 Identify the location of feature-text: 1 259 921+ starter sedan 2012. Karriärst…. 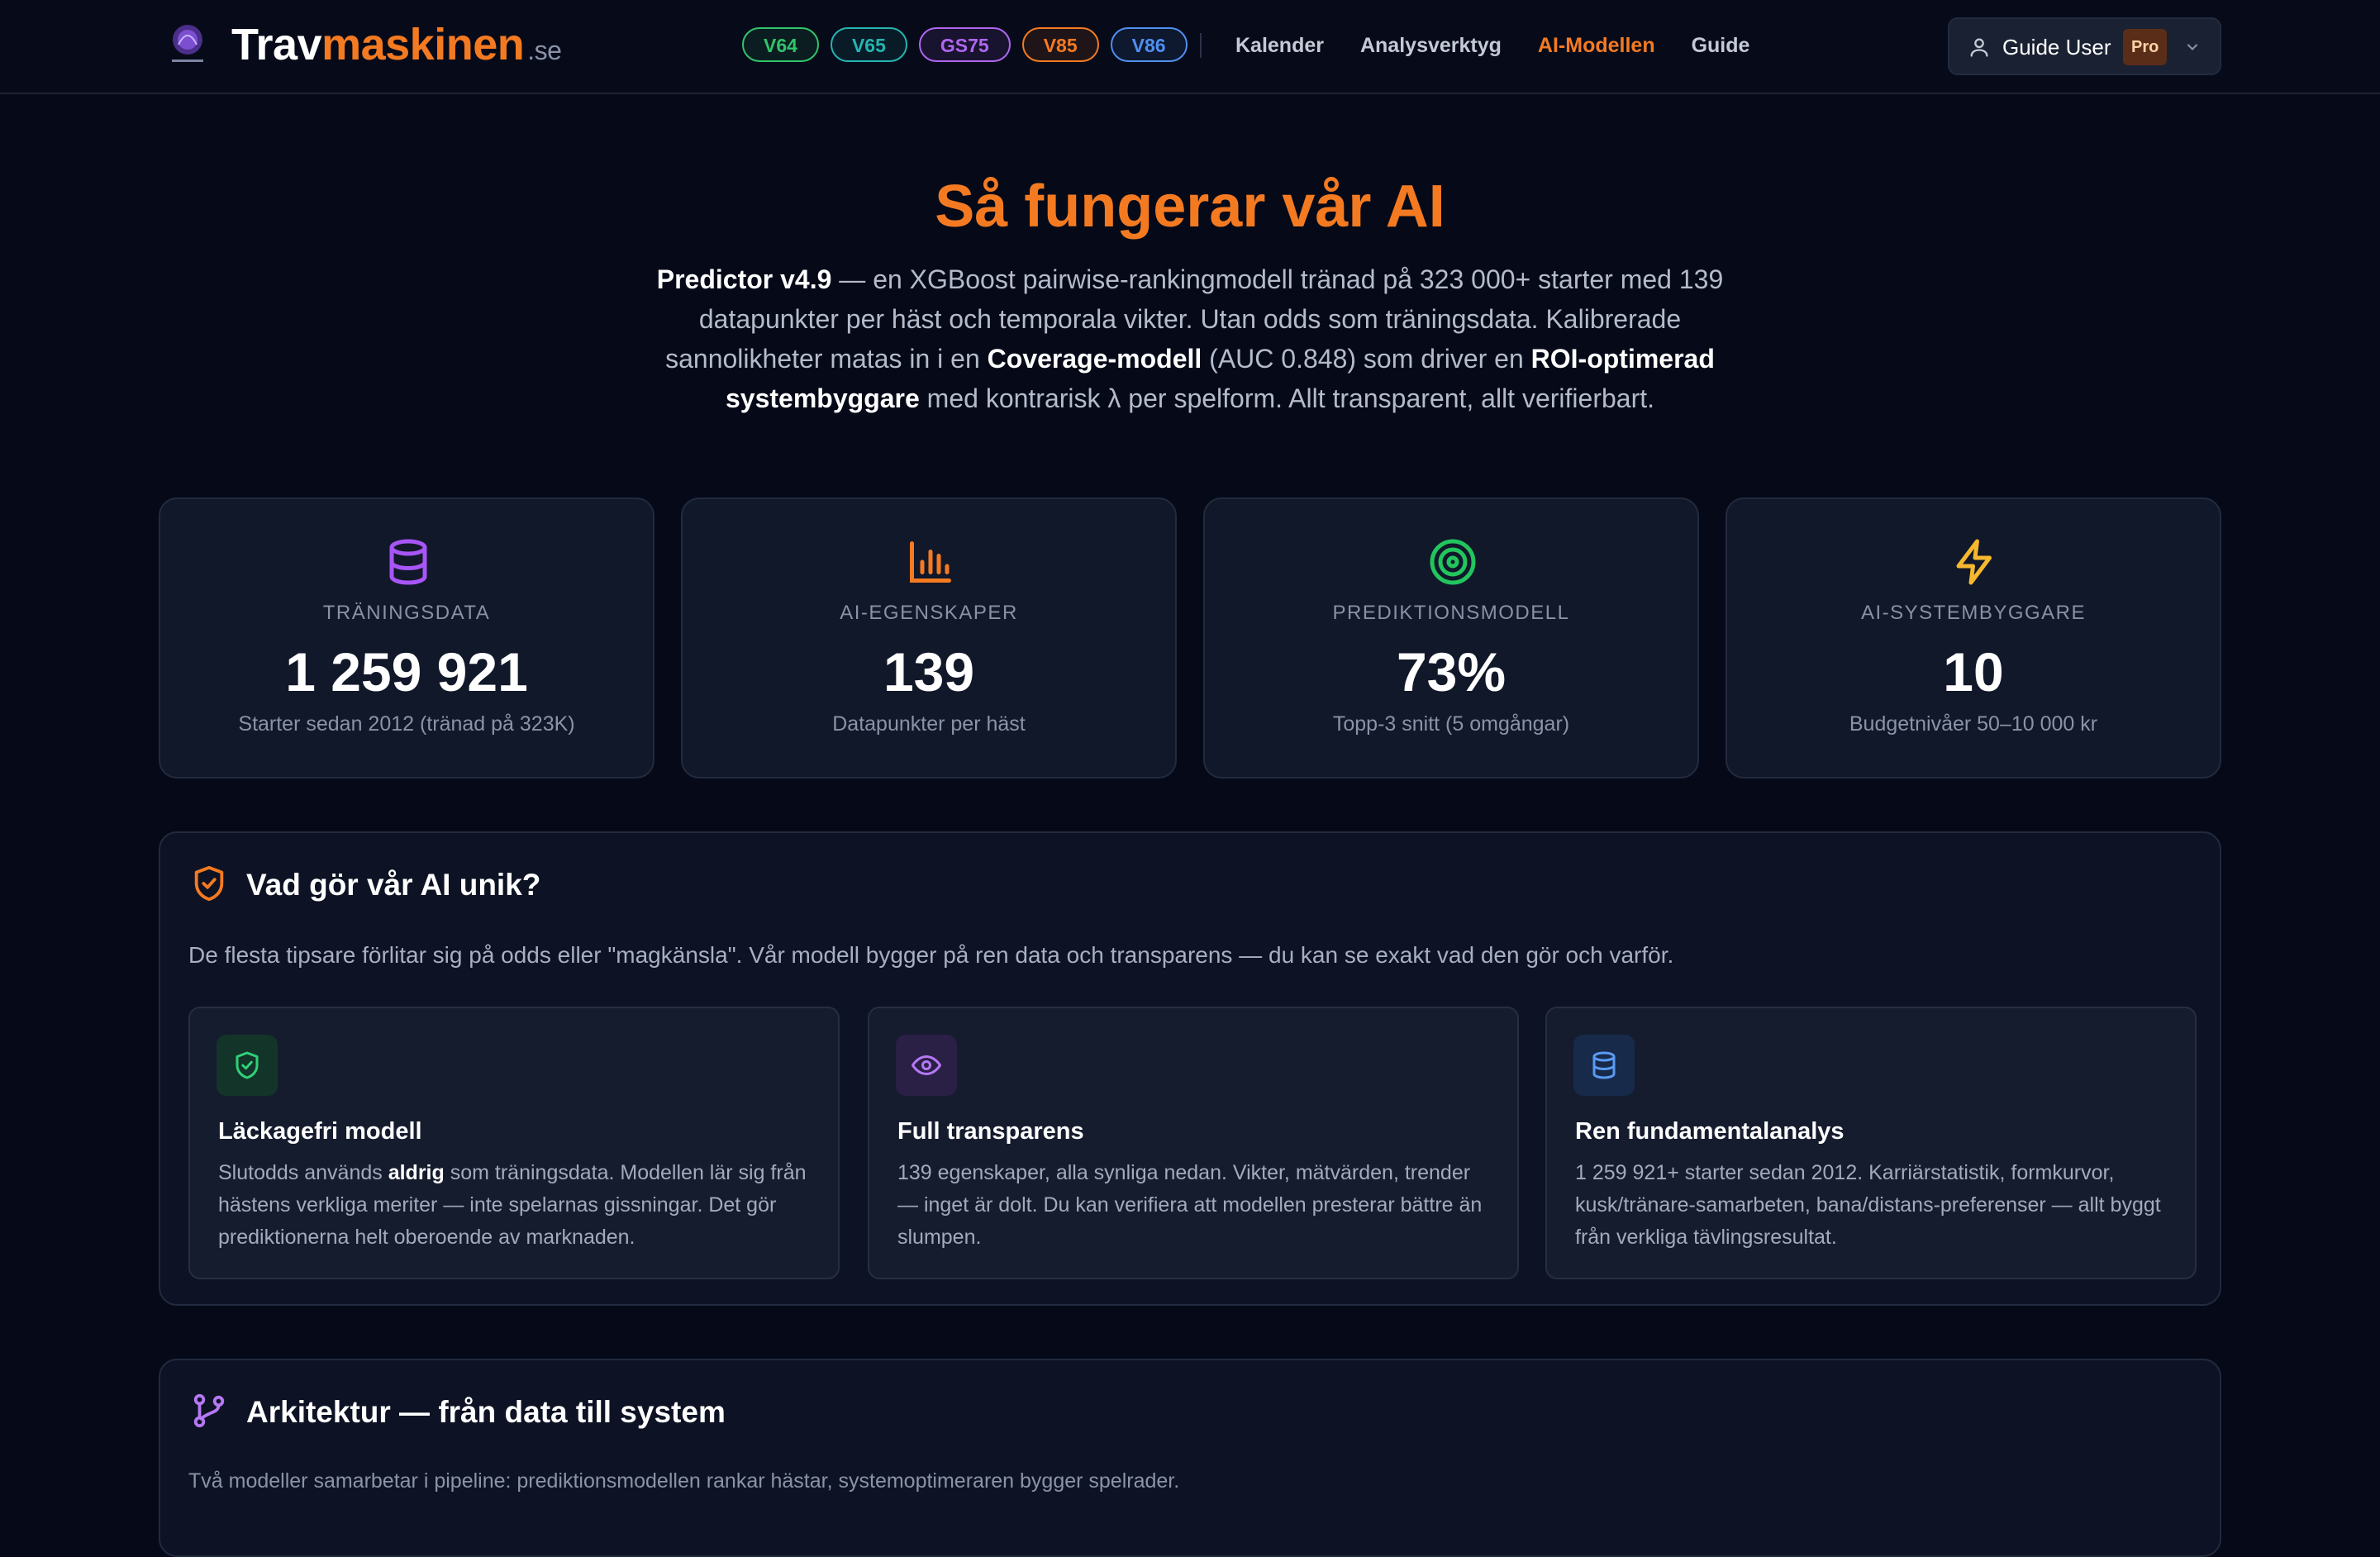
(1868, 1205).